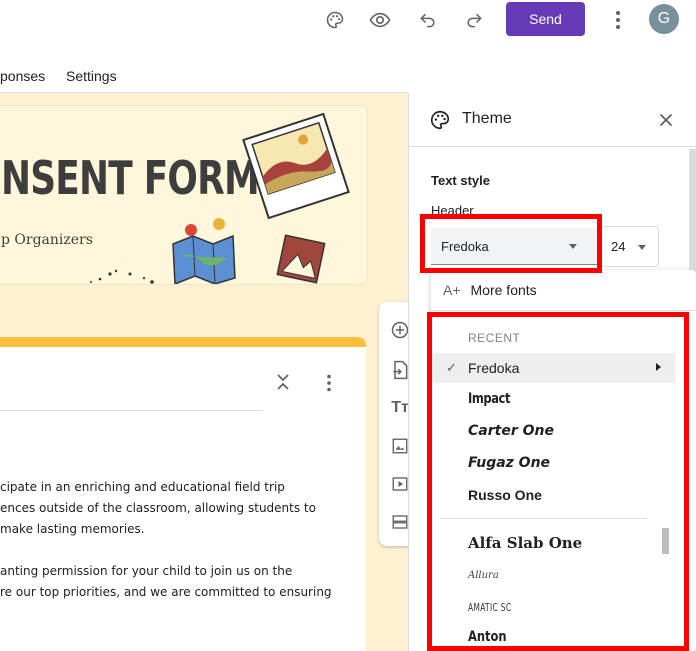 The image size is (696, 651). What do you see at coordinates (618, 246) in the screenshot?
I see `header-size-value: 24` at bounding box center [618, 246].